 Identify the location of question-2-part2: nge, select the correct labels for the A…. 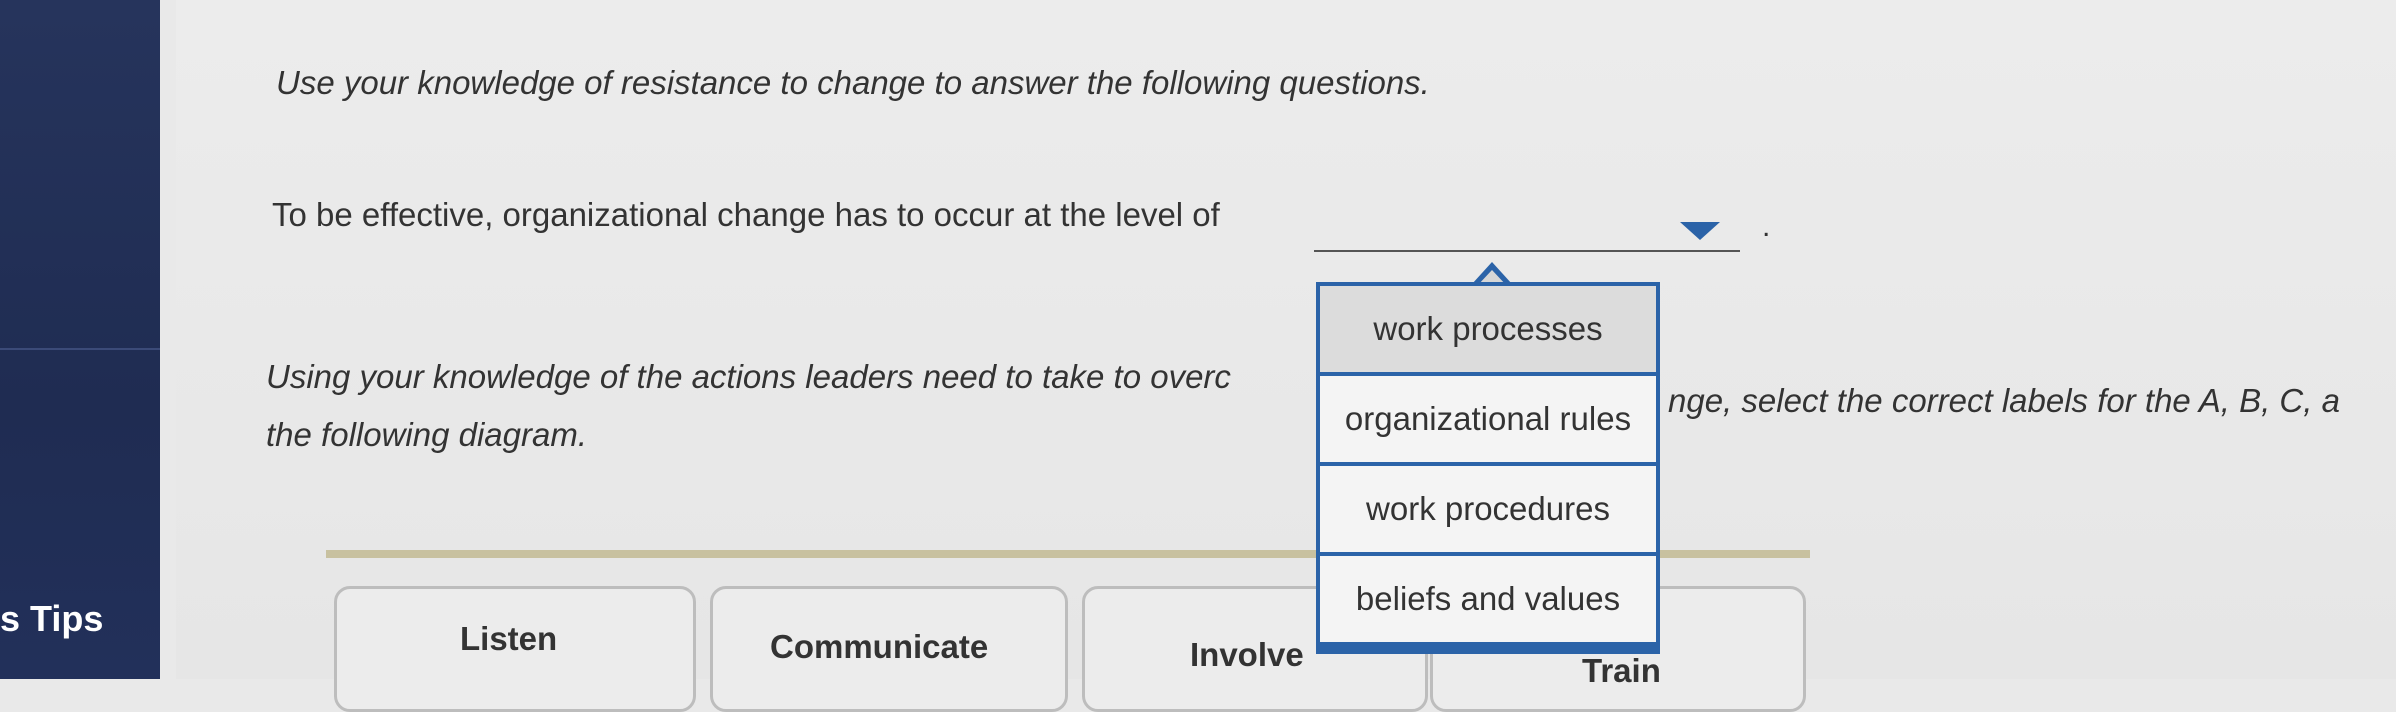
(2004, 400).